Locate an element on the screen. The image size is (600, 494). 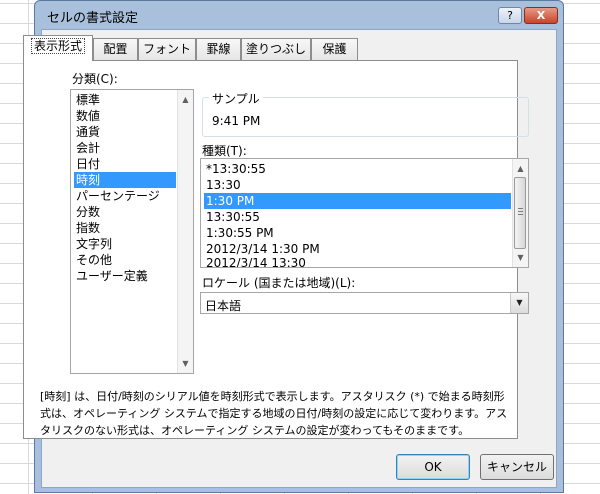
locale-select: 日本語 ▼ is located at coordinates (364, 303).